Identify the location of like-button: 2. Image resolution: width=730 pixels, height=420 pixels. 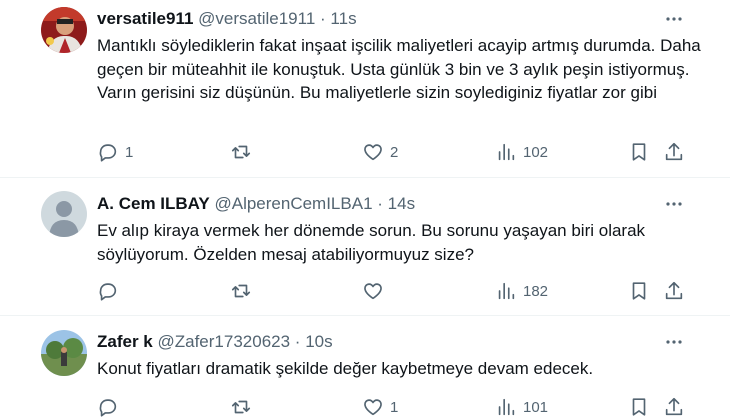
(380, 152).